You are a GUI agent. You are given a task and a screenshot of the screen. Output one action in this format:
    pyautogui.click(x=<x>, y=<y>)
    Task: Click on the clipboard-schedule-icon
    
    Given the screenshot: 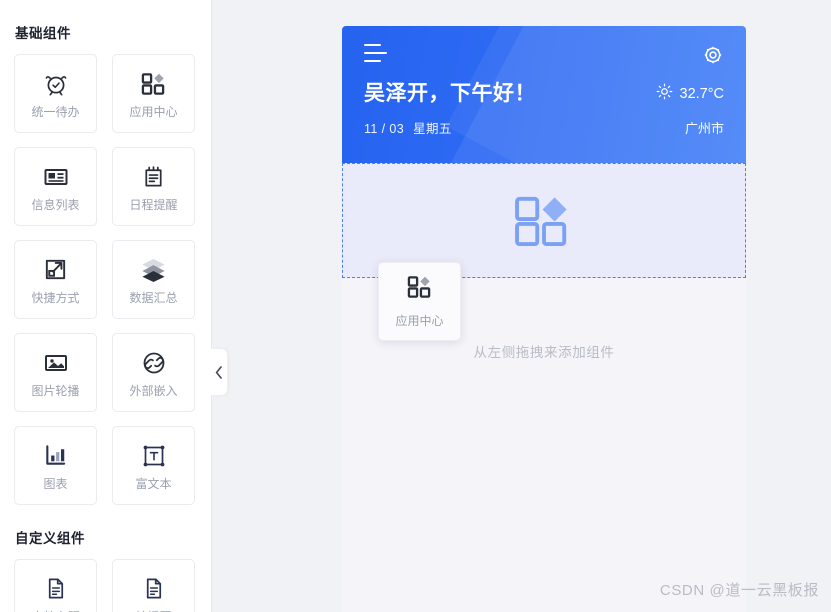 What is the action you would take?
    pyautogui.click(x=154, y=177)
    